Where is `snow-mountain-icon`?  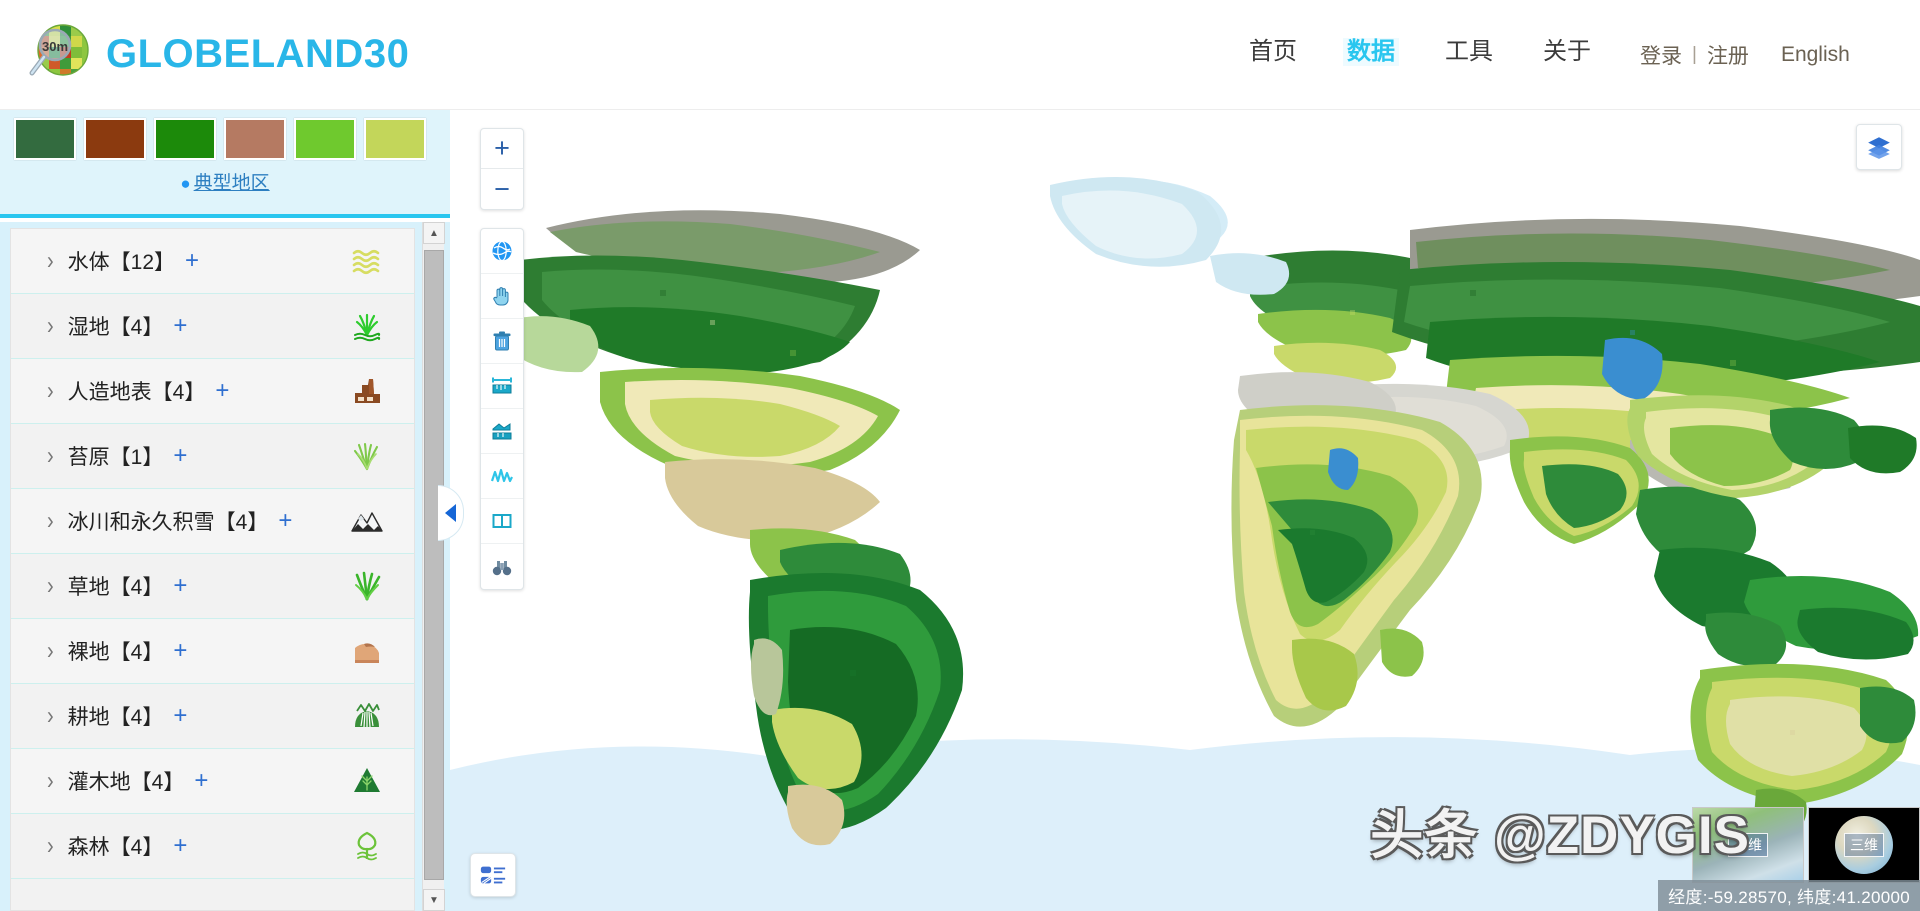
snow-mountain-icon is located at coordinates (367, 521).